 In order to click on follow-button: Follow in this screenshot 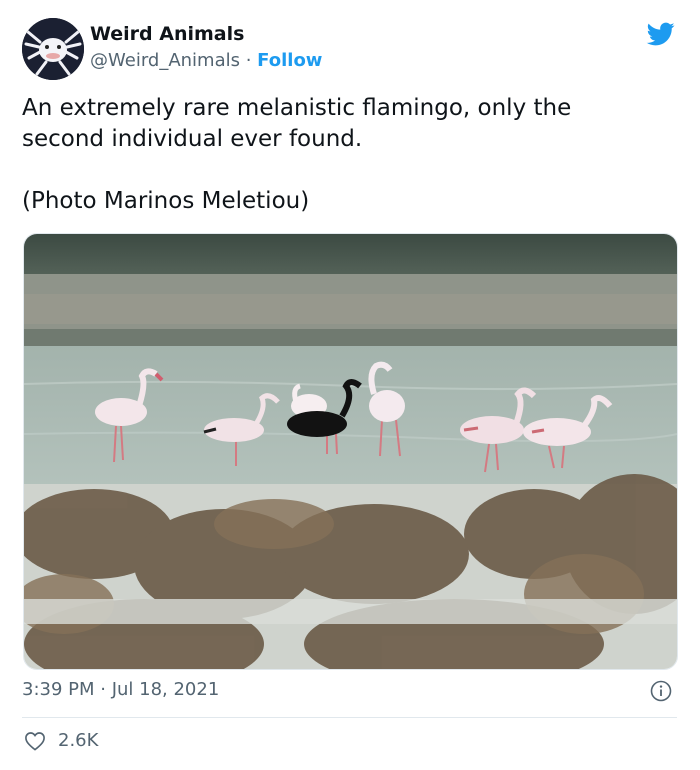, I will do `click(289, 60)`.